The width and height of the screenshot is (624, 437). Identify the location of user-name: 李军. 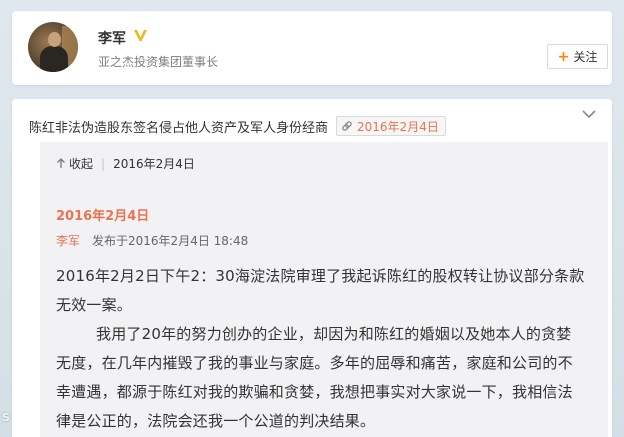
(112, 38).